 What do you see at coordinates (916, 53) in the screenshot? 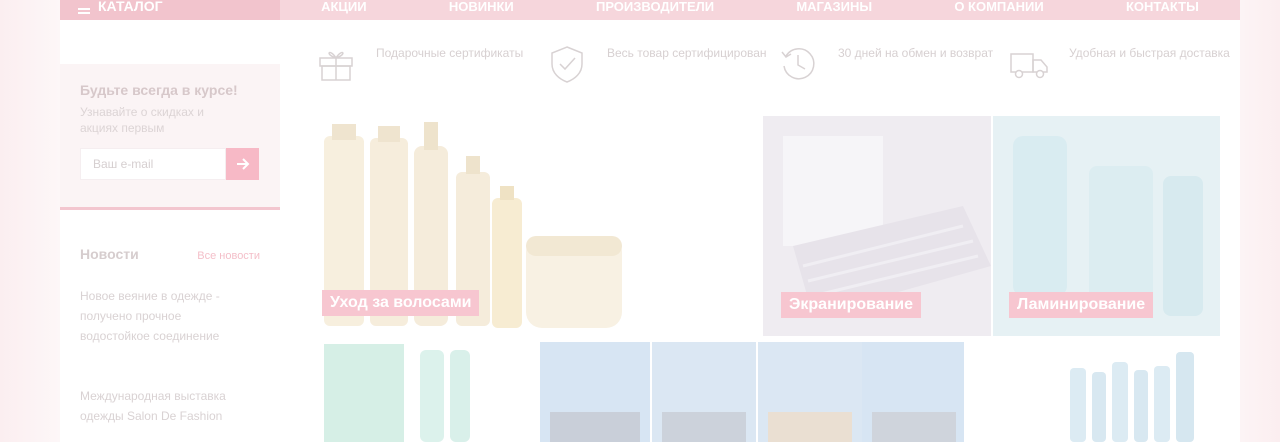
I see `feature-text: 30 дней на обмен и возврат` at bounding box center [916, 53].